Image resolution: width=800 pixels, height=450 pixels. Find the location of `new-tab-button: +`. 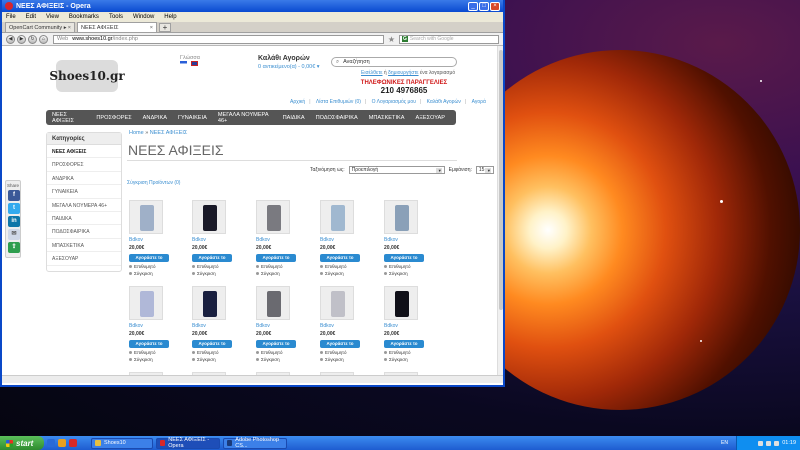

new-tab-button: + is located at coordinates (165, 27).